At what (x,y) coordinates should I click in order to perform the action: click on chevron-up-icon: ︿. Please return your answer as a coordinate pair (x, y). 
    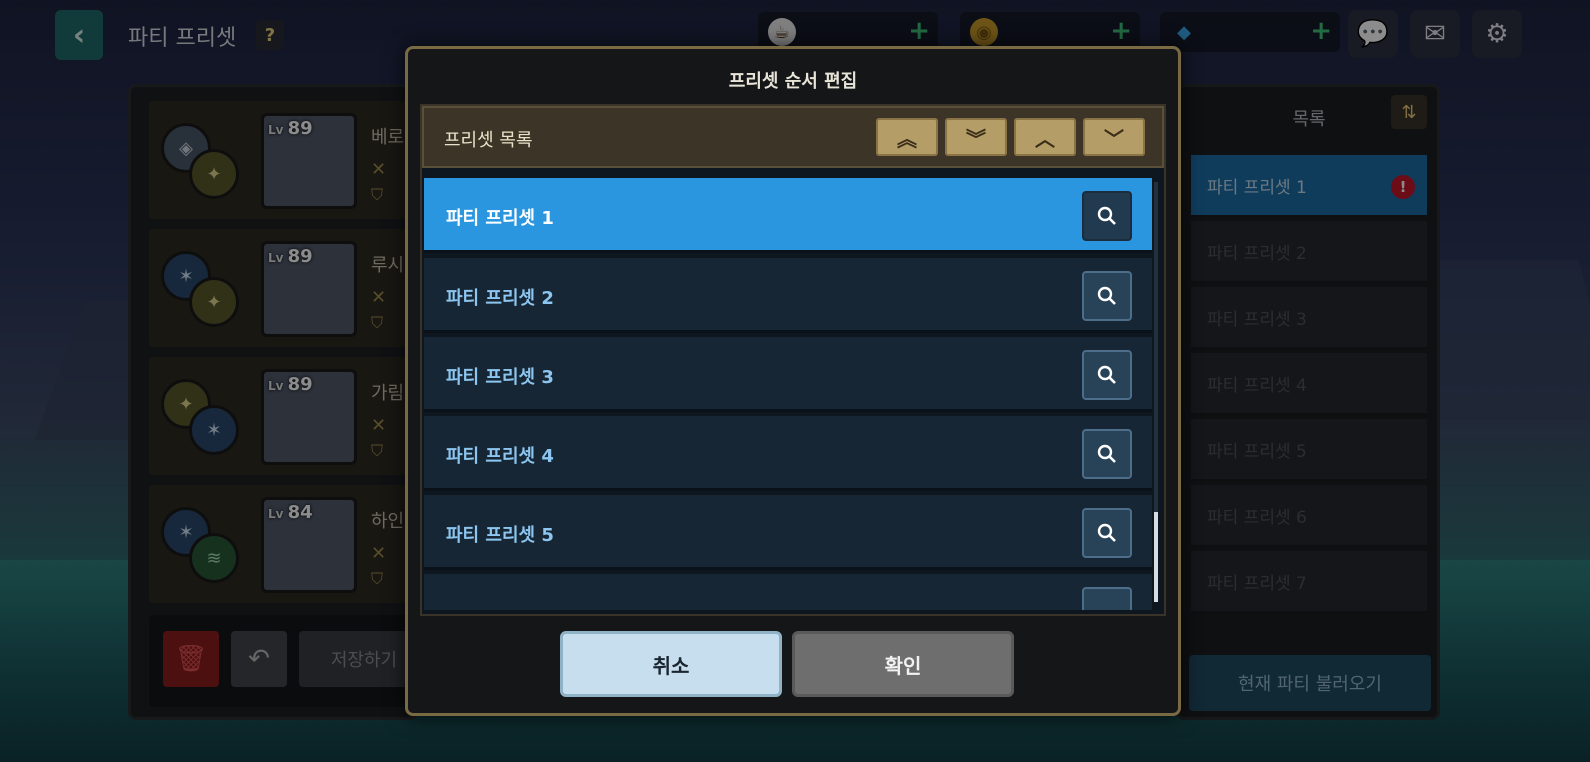
    Looking at the image, I should click on (1045, 138).